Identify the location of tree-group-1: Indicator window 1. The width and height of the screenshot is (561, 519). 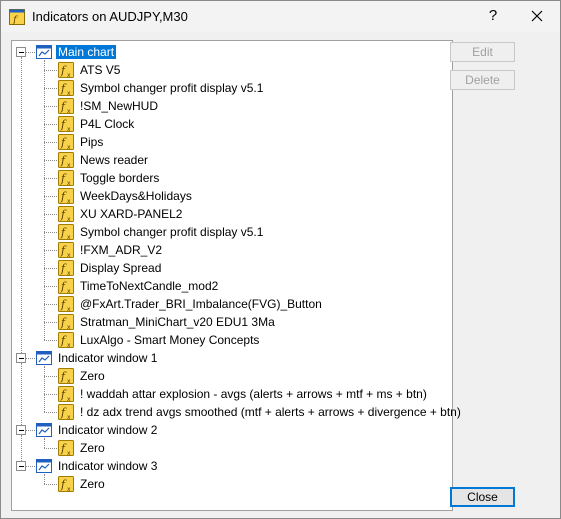
(107, 358).